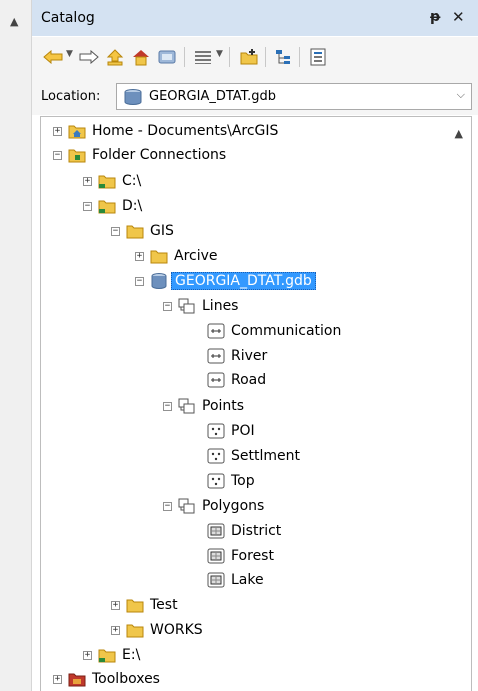  What do you see at coordinates (132, 206) in the screenshot?
I see `tree-item-label: D:\` at bounding box center [132, 206].